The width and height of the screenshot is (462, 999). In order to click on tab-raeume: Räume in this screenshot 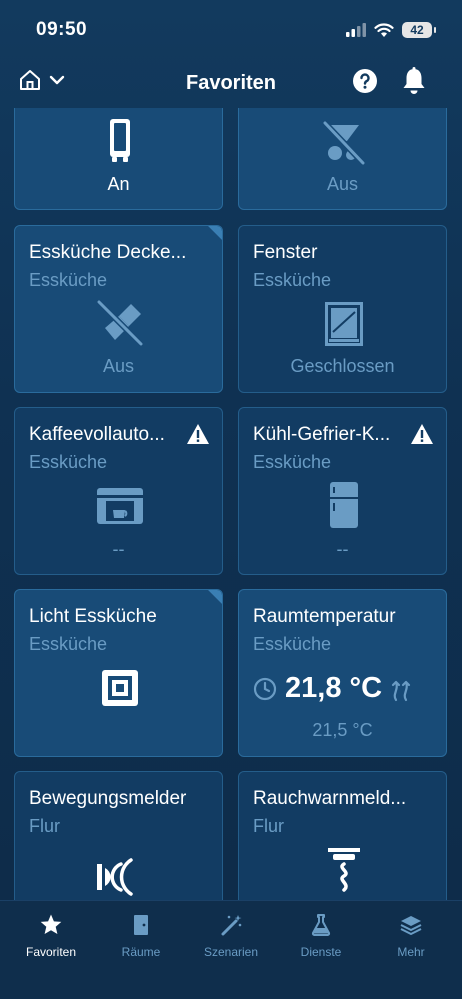, I will do `click(141, 950)`.